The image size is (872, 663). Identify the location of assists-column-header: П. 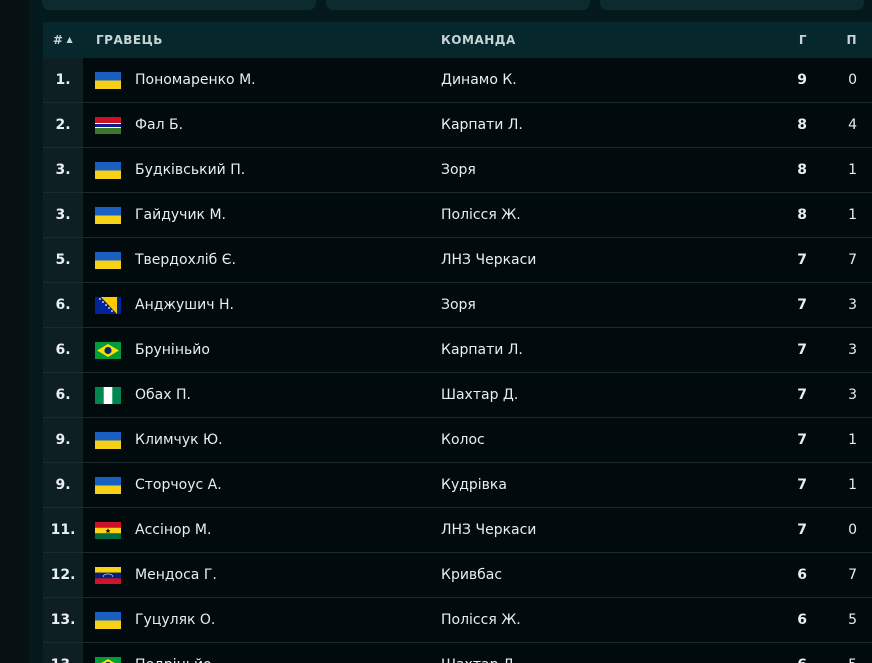
(832, 40).